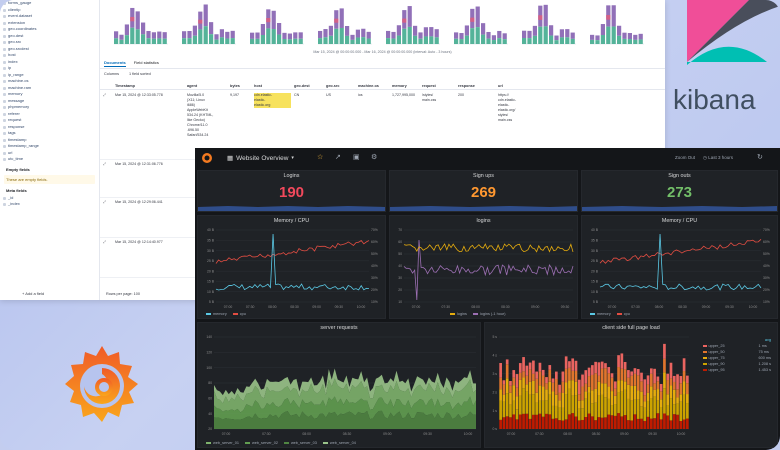  Describe the element at coordinates (260, 158) in the screenshot. I see `dashboard-picker: ▦ Website Overview ▾` at that location.